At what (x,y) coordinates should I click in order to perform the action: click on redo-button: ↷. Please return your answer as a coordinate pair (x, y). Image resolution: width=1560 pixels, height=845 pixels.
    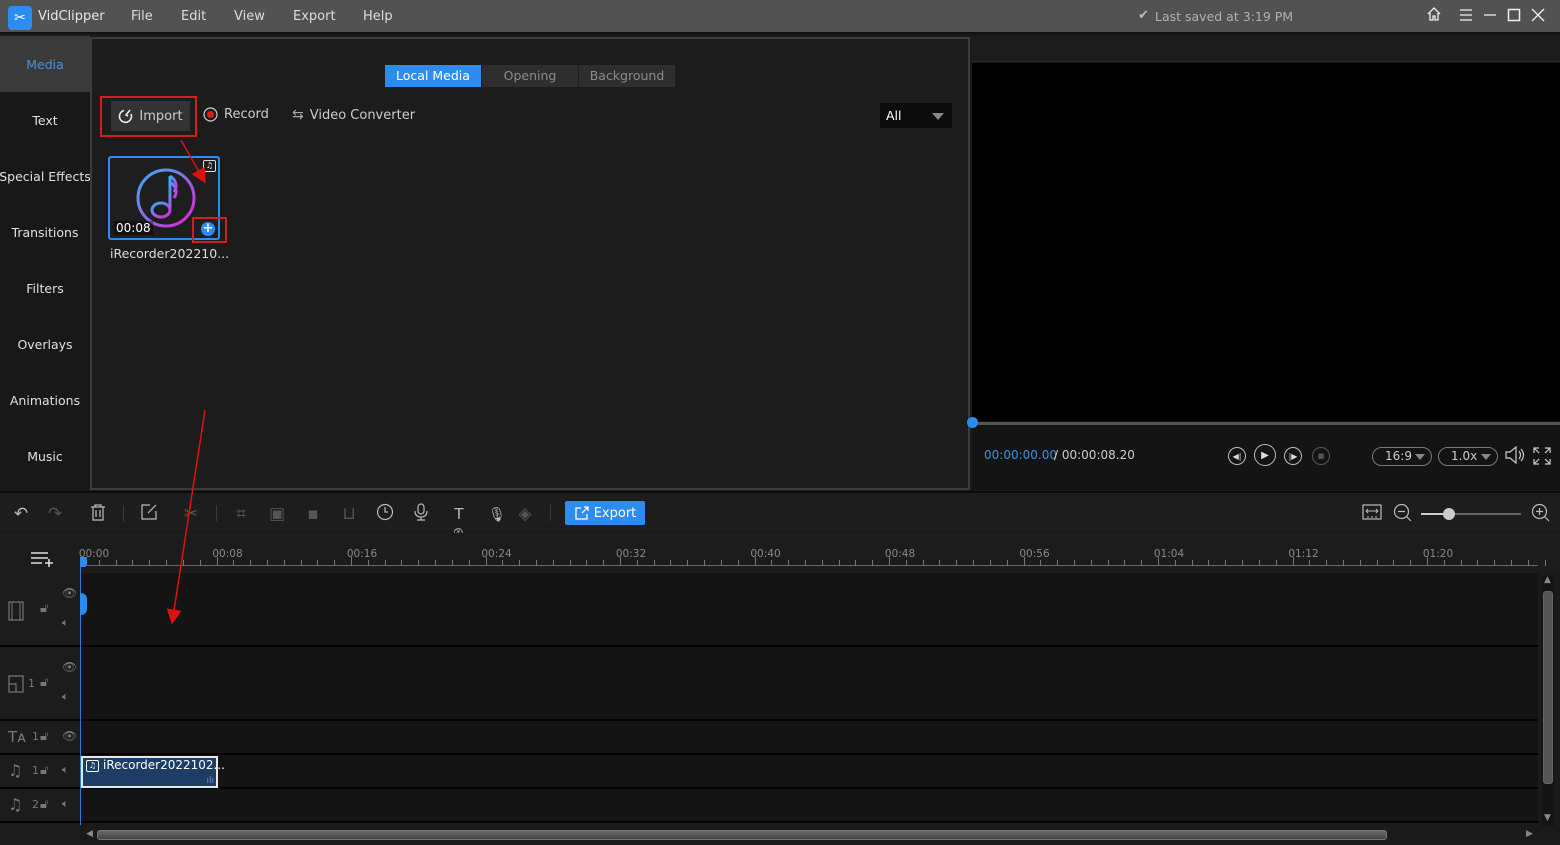
    Looking at the image, I should click on (55, 514).